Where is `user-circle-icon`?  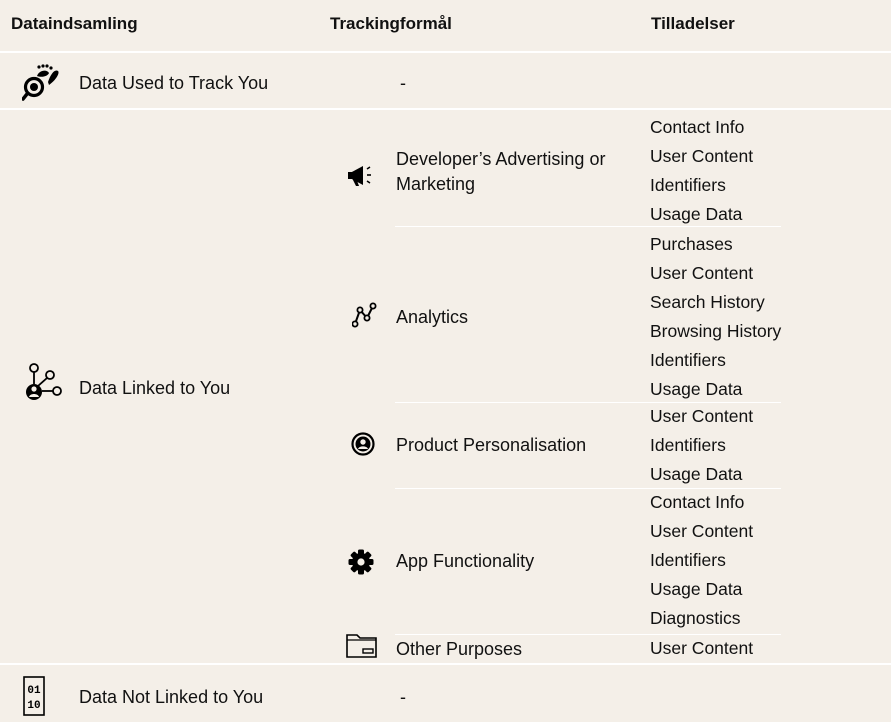
user-circle-icon is located at coordinates (363, 446).